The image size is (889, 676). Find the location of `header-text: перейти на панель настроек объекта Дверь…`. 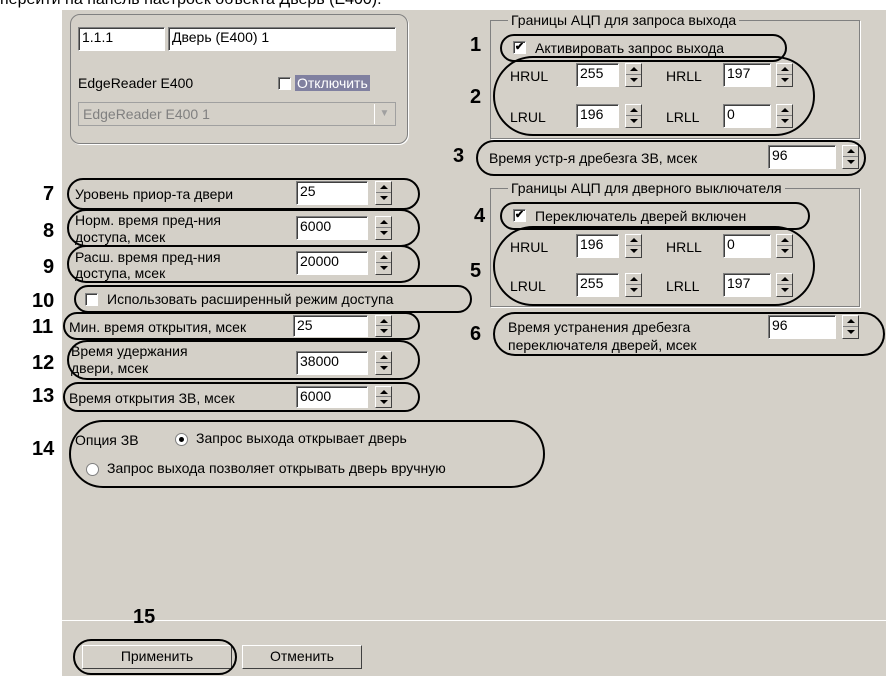

header-text: перейти на панель настроек объекта Дверь… is located at coordinates (191, 4).